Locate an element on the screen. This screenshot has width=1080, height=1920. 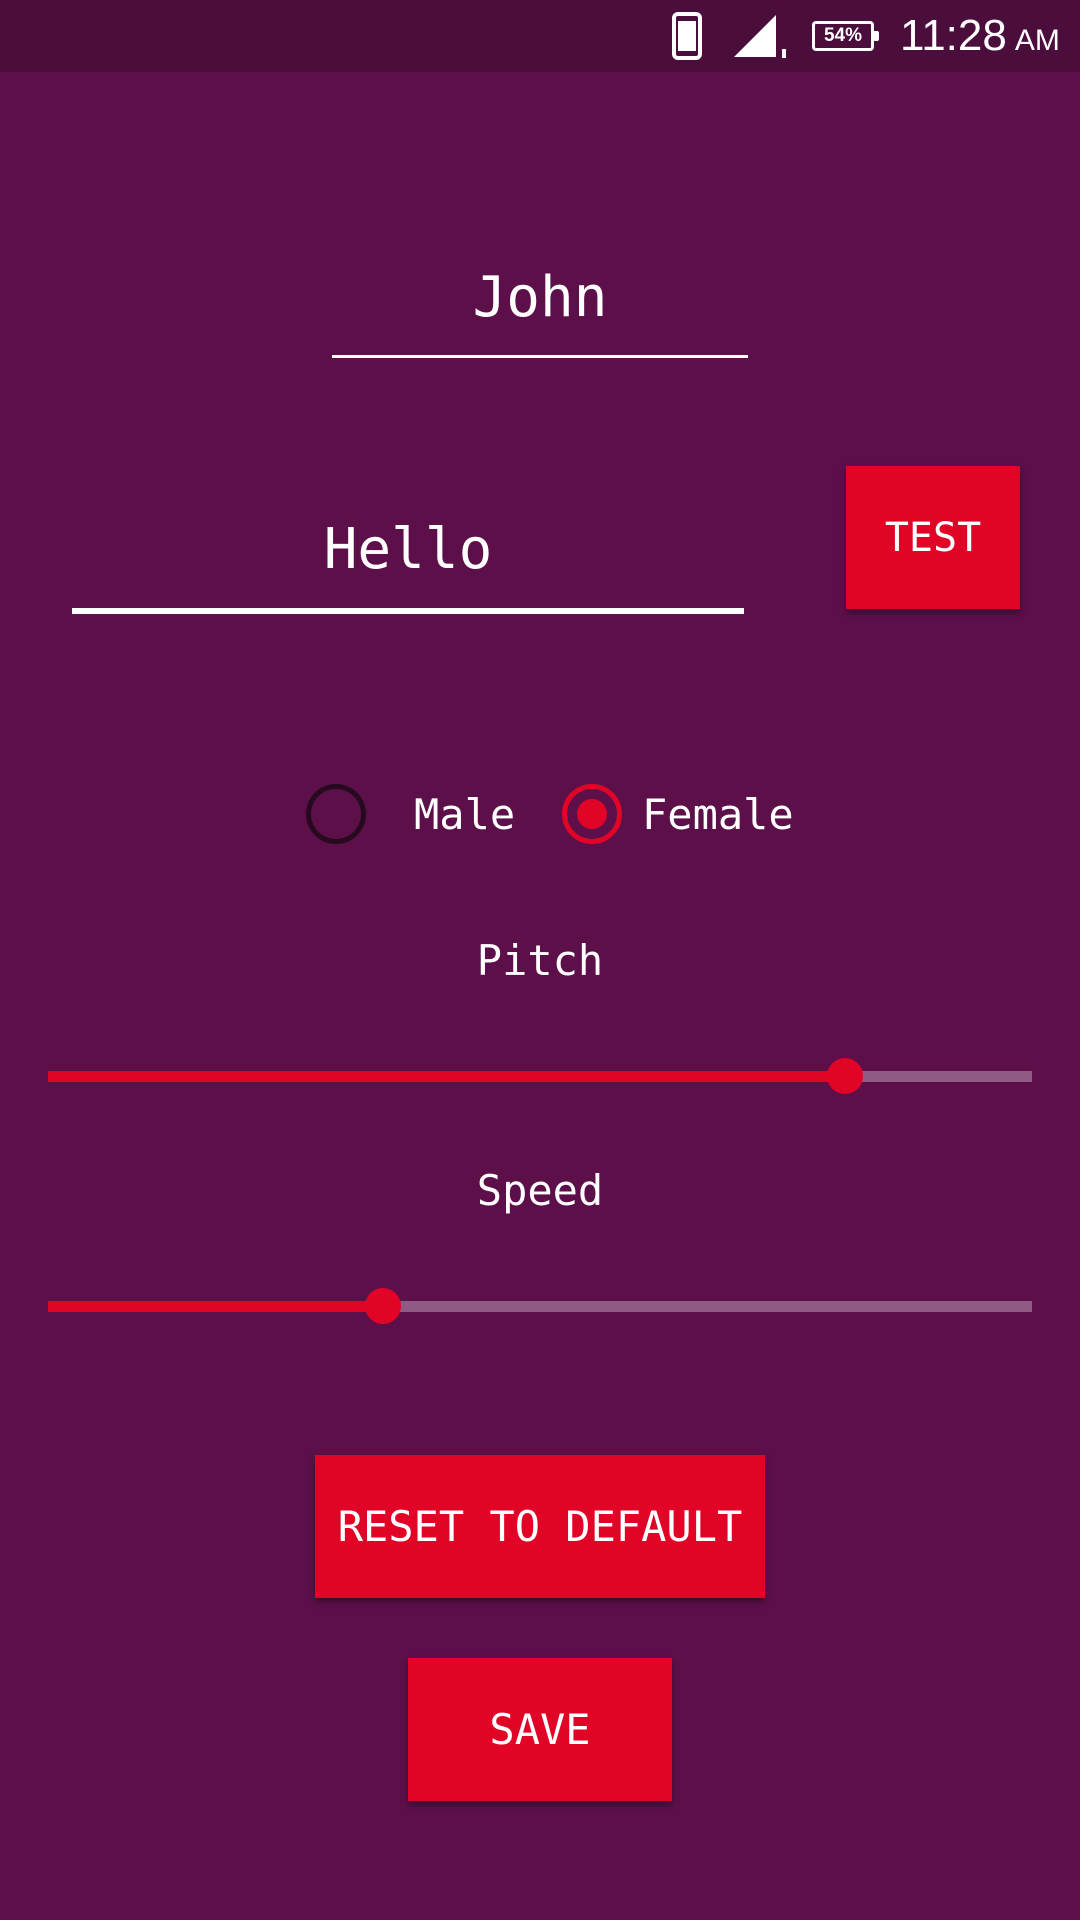
pitch-label: Pitch is located at coordinates (540, 960).